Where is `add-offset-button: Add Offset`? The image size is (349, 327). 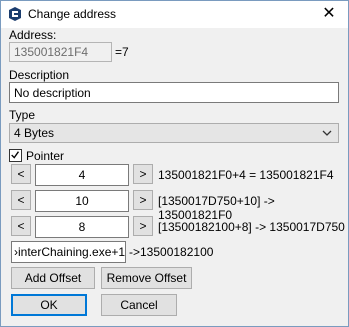 add-offset-button: Add Offset is located at coordinates (53, 278).